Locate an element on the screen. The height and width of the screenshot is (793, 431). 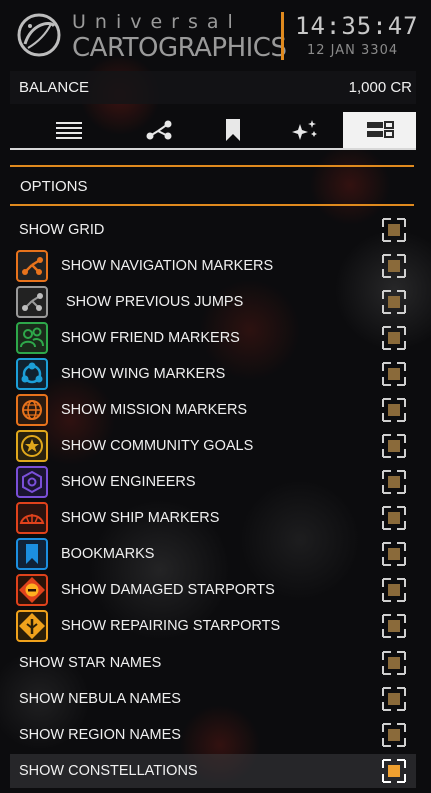
clock-date: 12 JAN 3304 is located at coordinates (353, 50).